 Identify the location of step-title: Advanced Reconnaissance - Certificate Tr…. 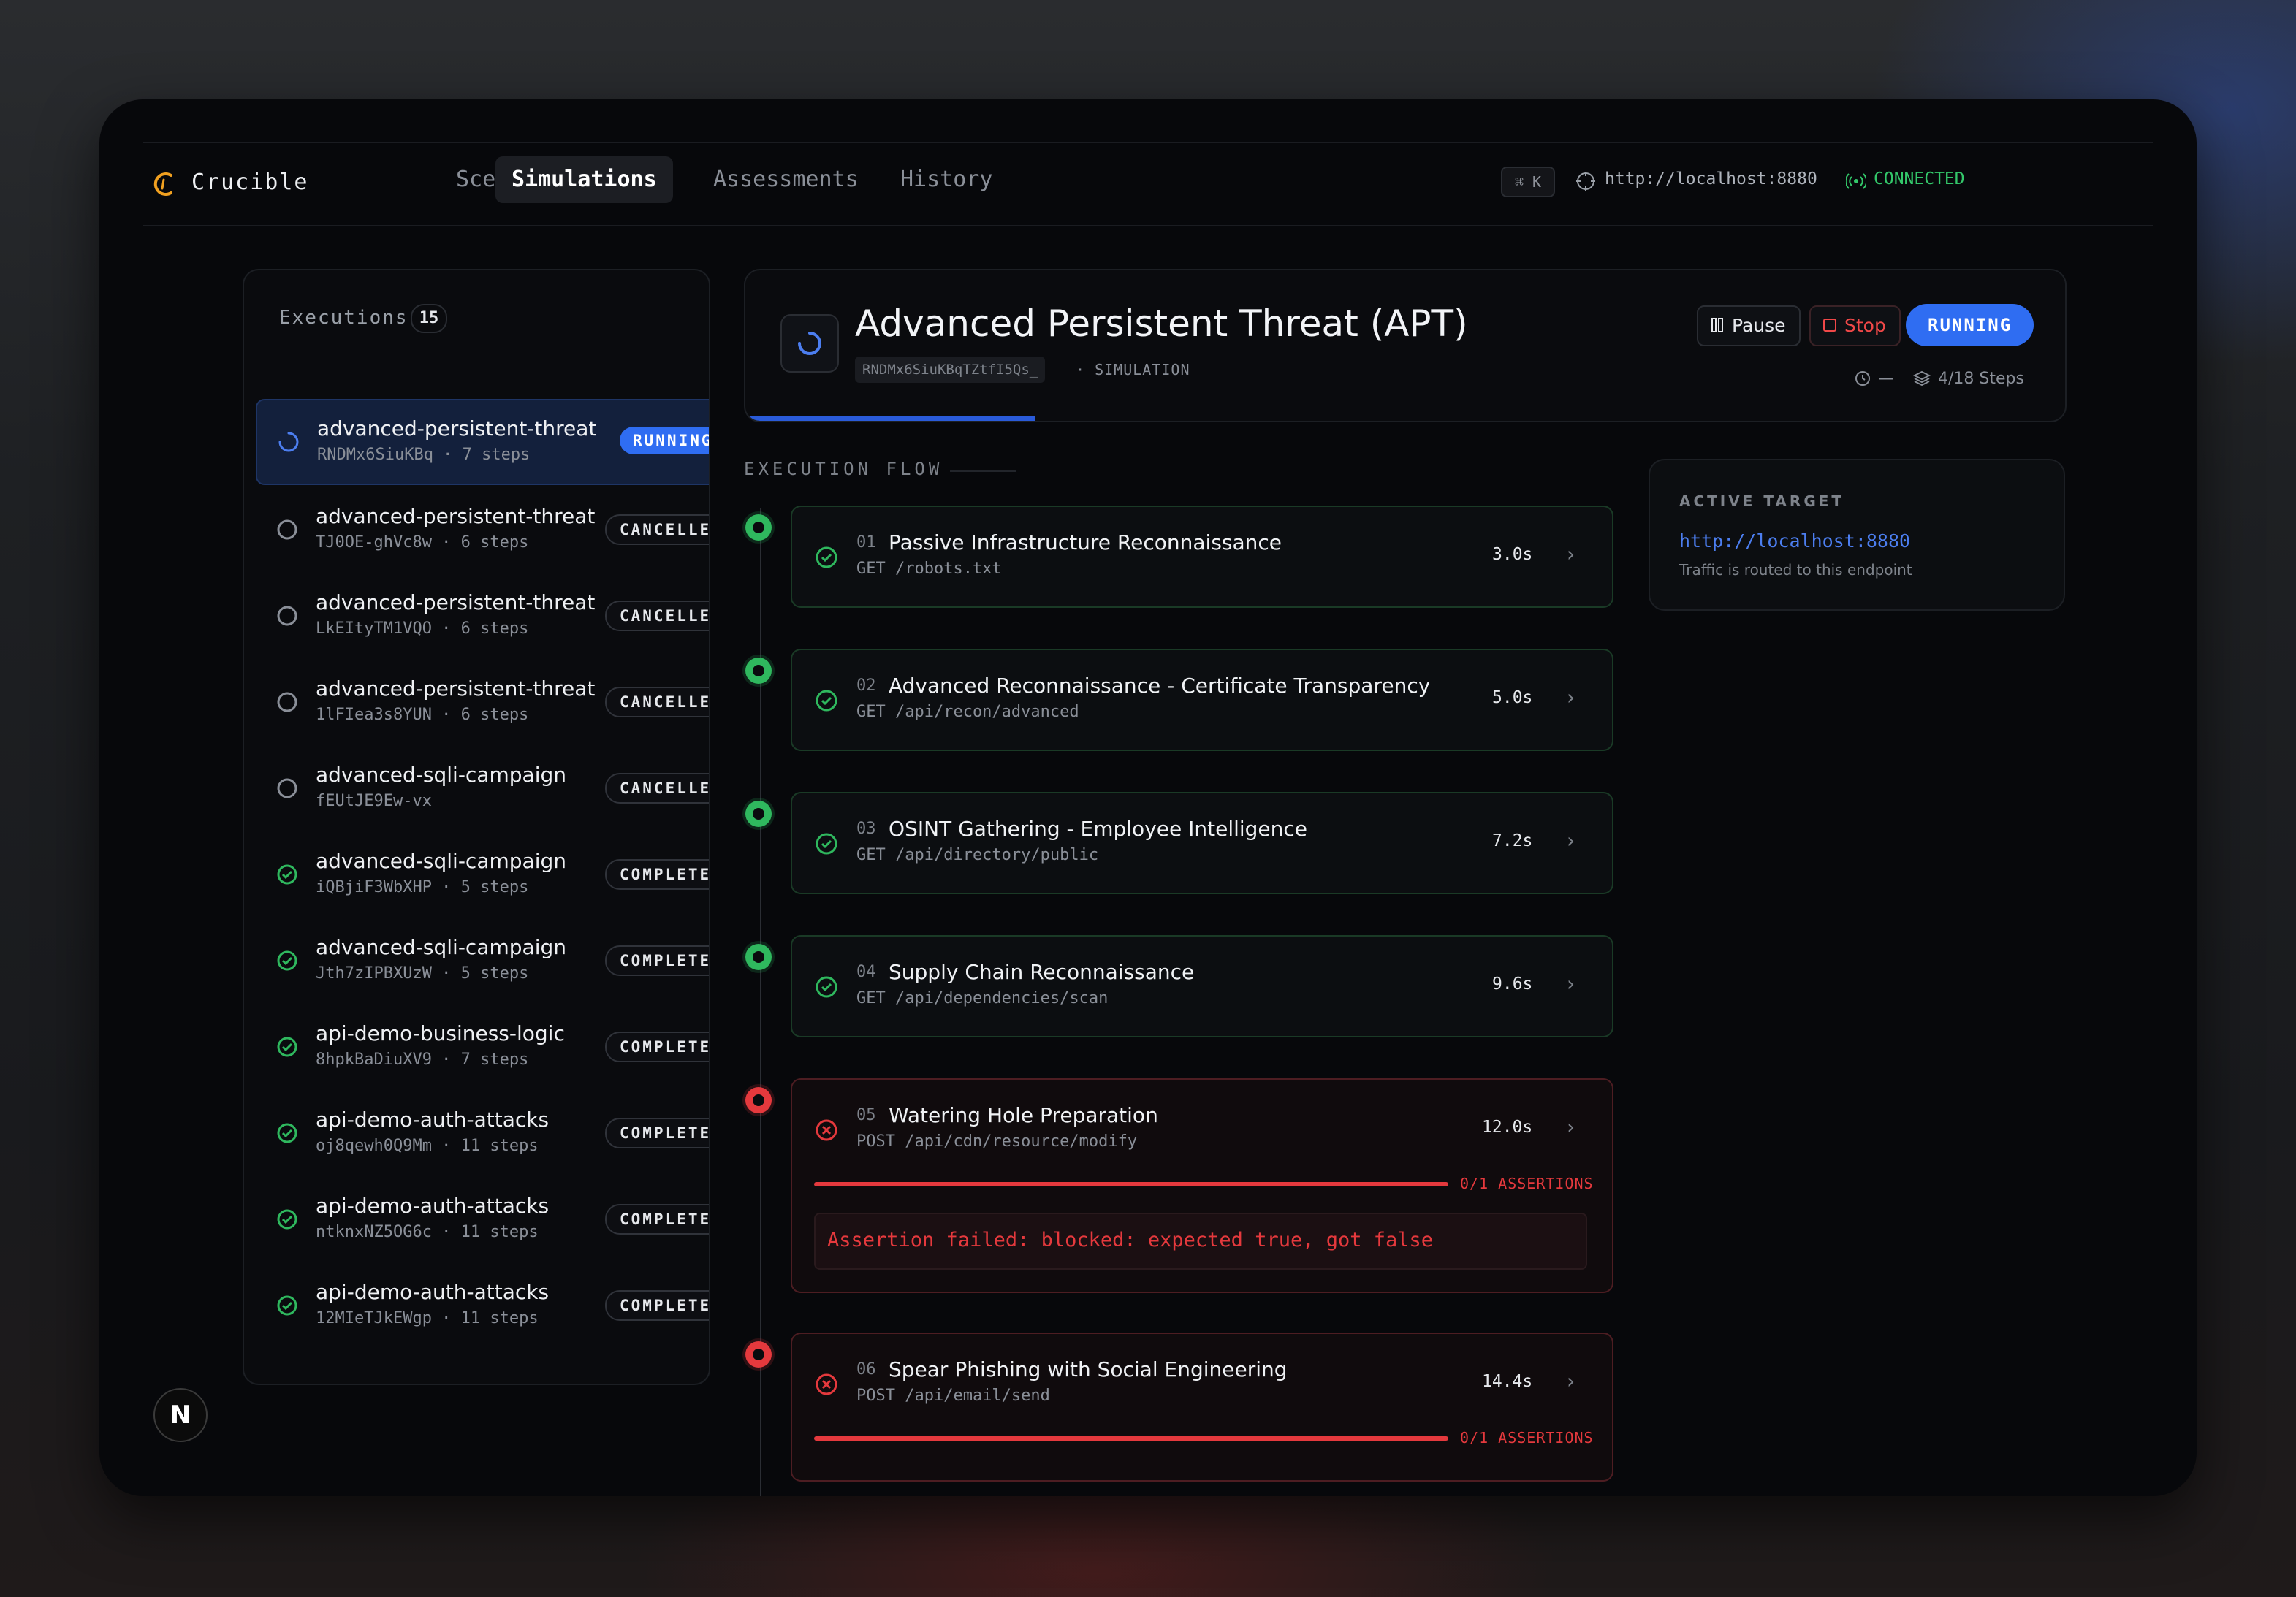
(1160, 686).